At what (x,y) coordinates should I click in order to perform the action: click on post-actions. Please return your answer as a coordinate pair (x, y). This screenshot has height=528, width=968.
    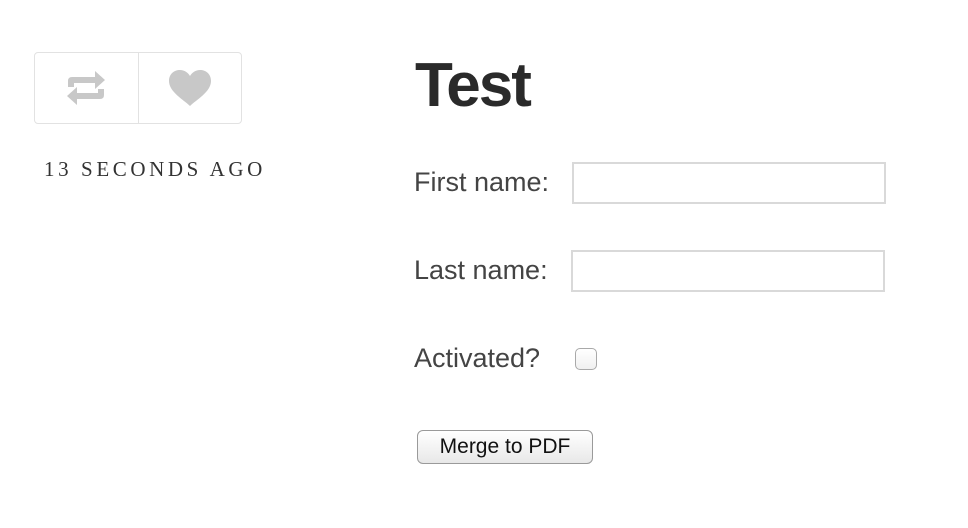
    Looking at the image, I should click on (138, 88).